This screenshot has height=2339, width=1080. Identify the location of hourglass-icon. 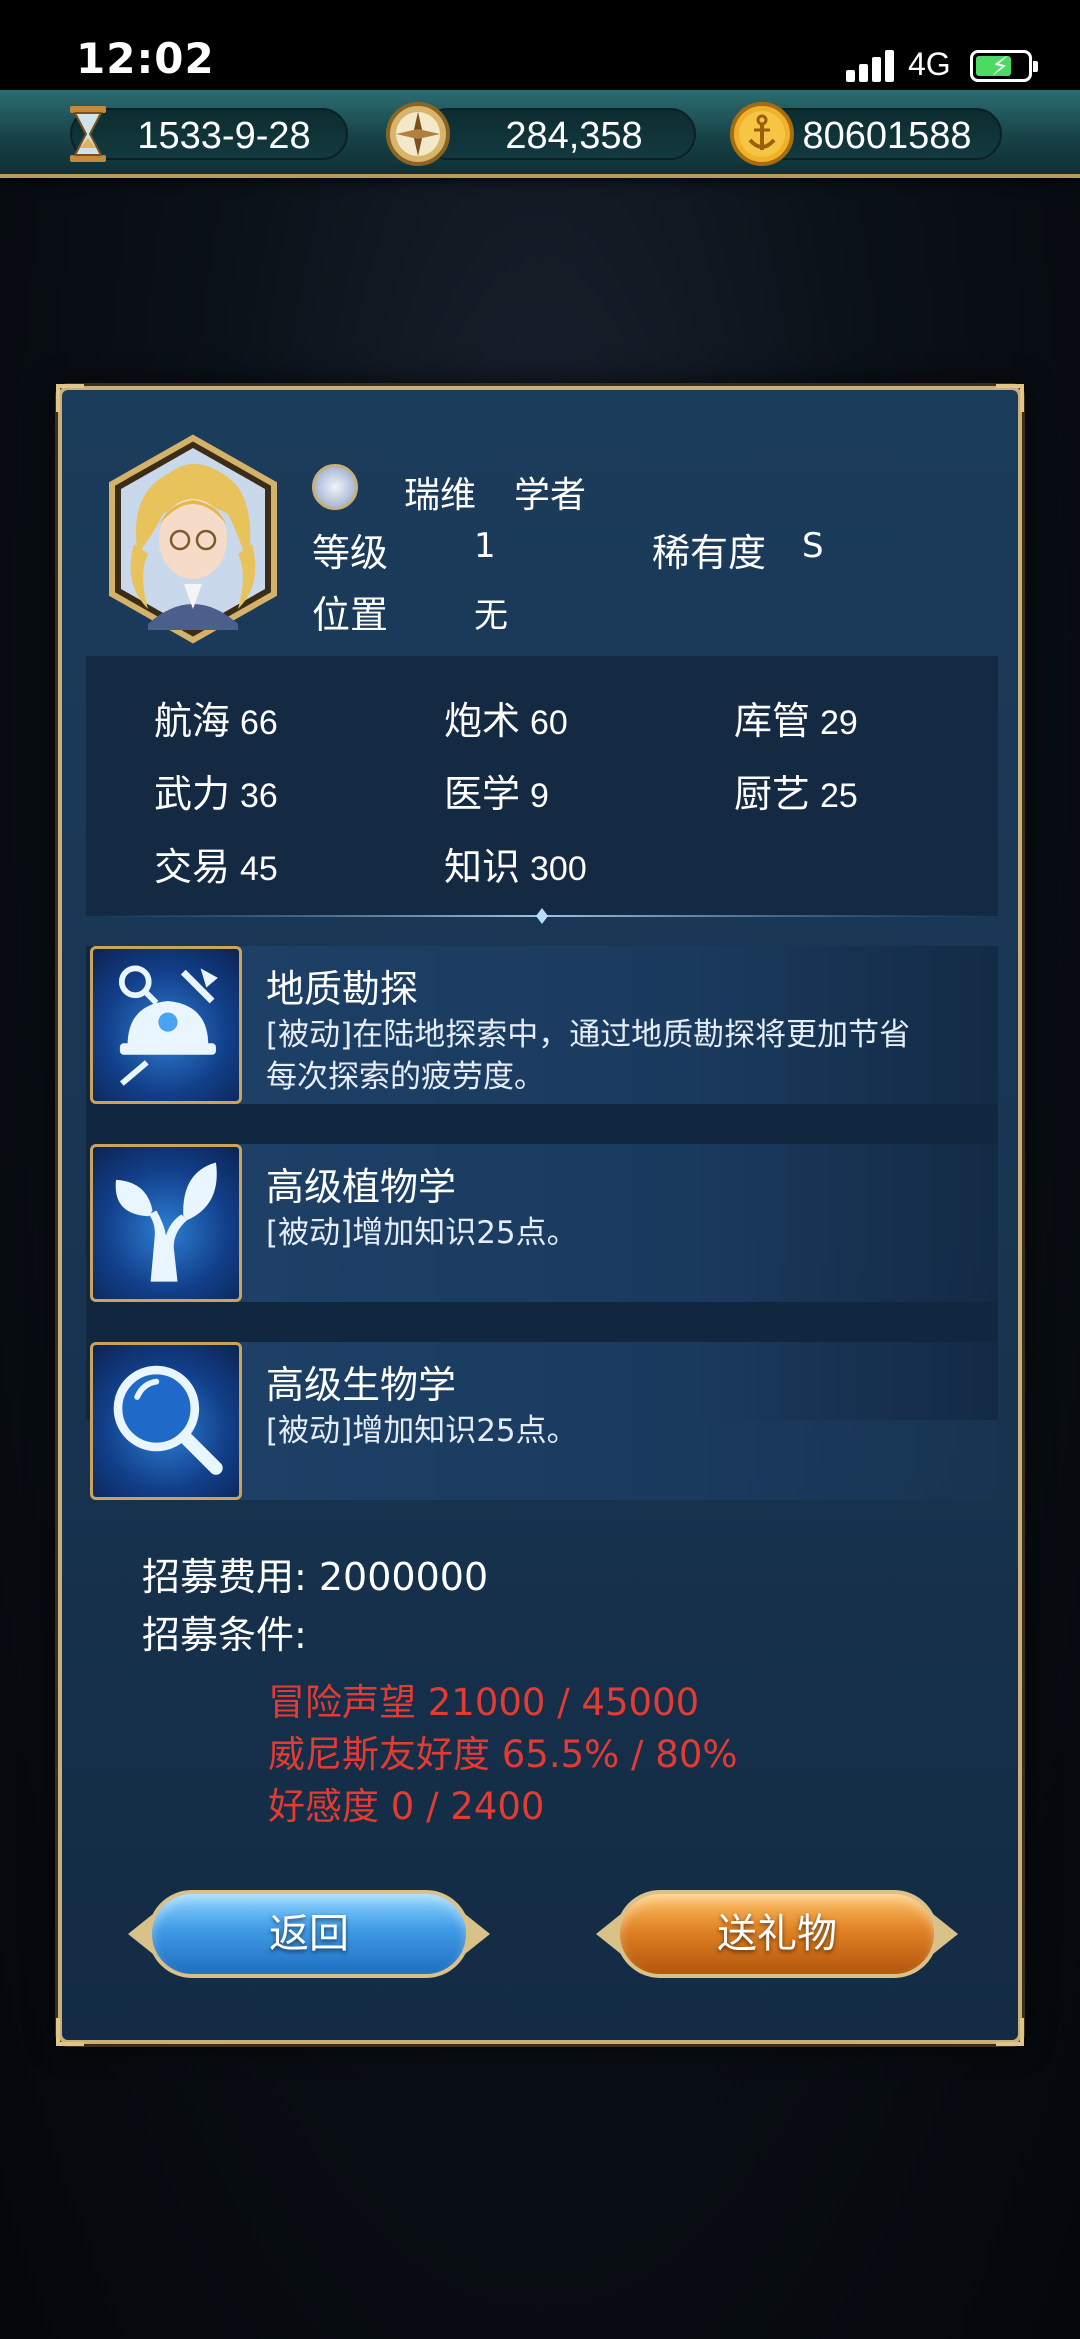
(88, 134).